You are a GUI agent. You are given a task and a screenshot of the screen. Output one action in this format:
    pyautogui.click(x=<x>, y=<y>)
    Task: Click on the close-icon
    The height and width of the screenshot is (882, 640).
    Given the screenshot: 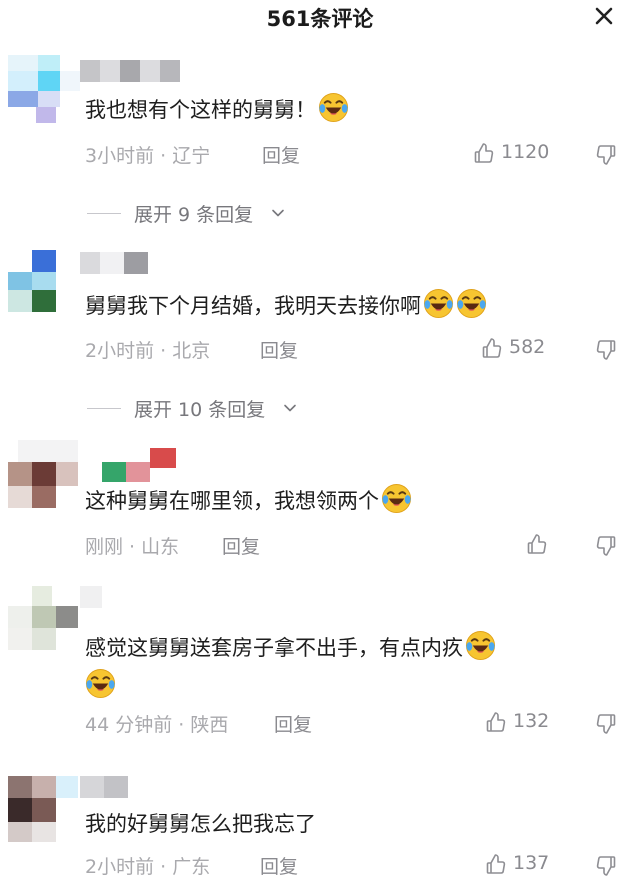 What is the action you would take?
    pyautogui.click(x=604, y=16)
    